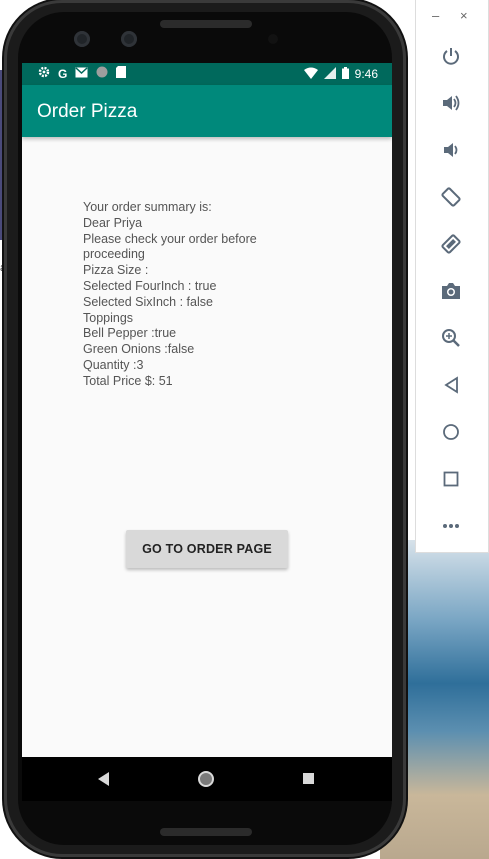 This screenshot has width=489, height=859. Describe the element at coordinates (451, 479) in the screenshot. I see `overview-icon` at that location.